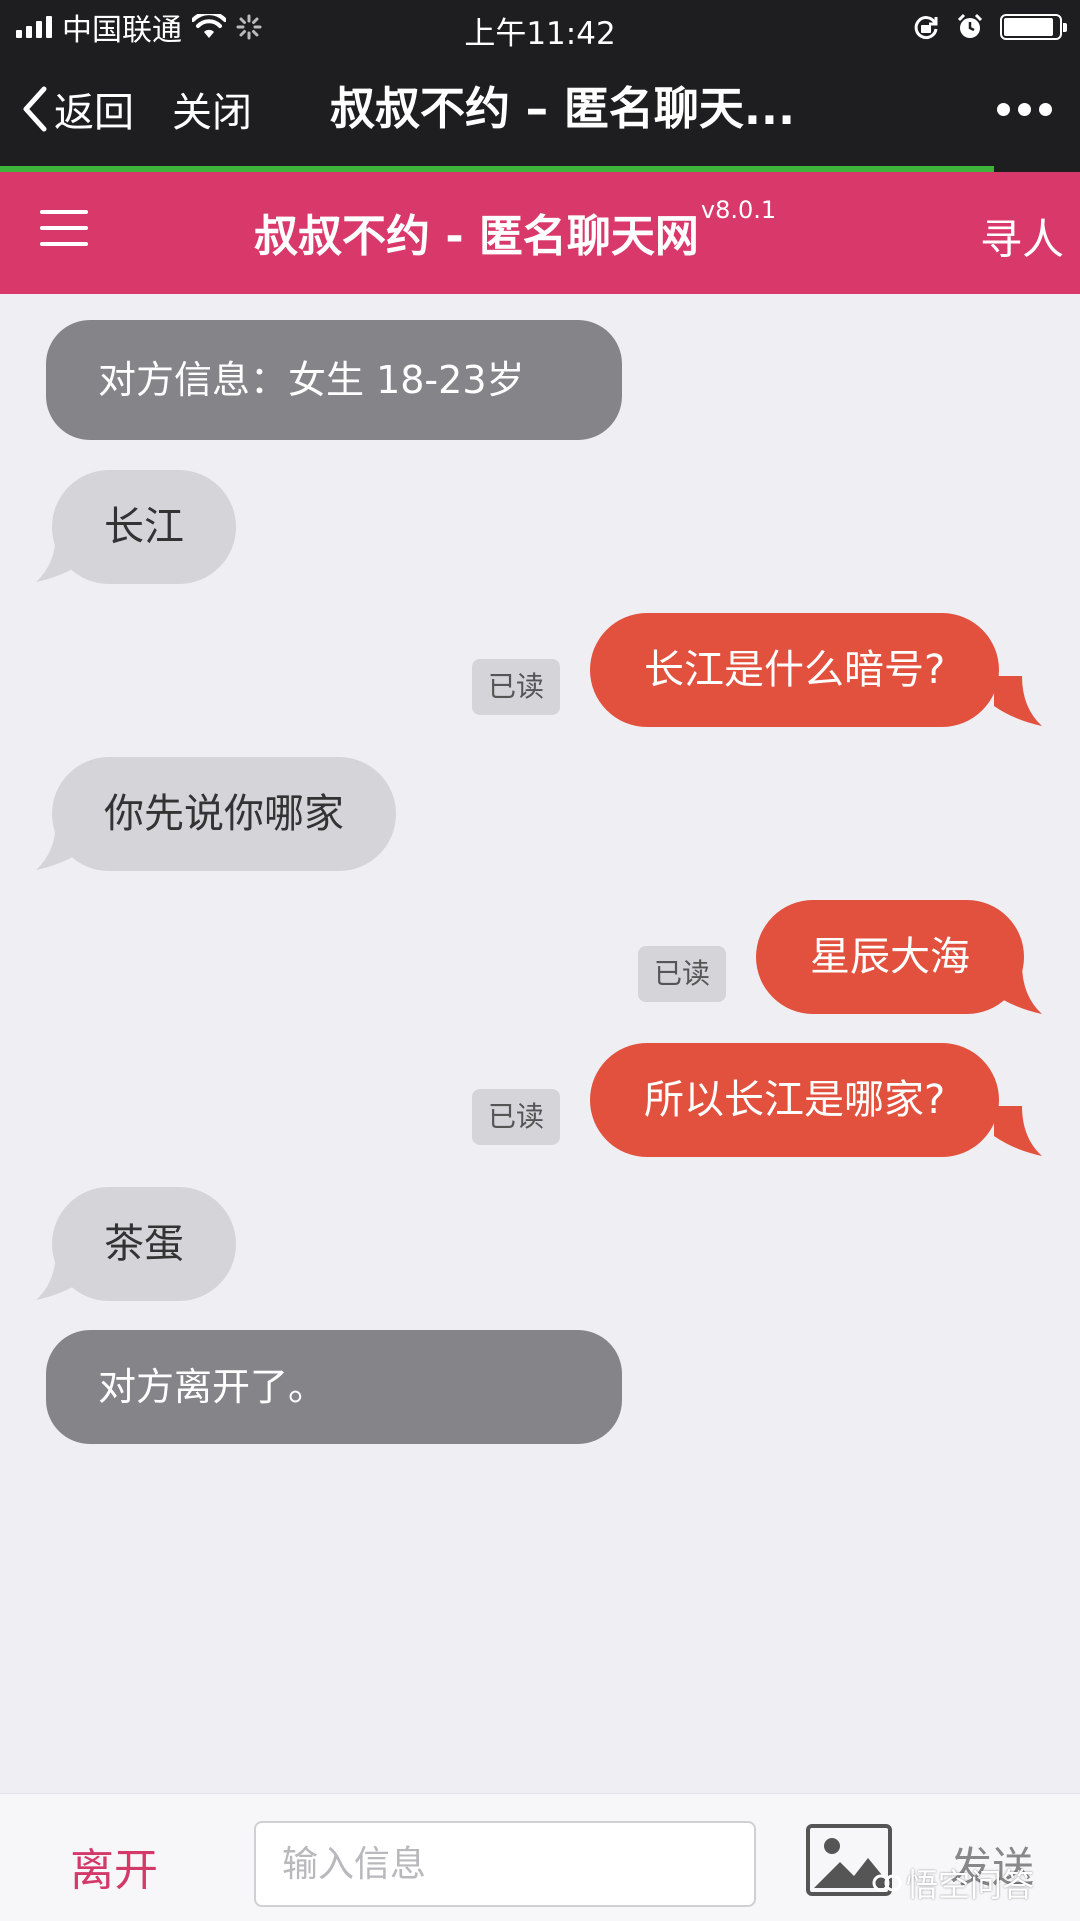  What do you see at coordinates (540, 27) in the screenshot?
I see `status-bar: 中国联通 上午11:42` at bounding box center [540, 27].